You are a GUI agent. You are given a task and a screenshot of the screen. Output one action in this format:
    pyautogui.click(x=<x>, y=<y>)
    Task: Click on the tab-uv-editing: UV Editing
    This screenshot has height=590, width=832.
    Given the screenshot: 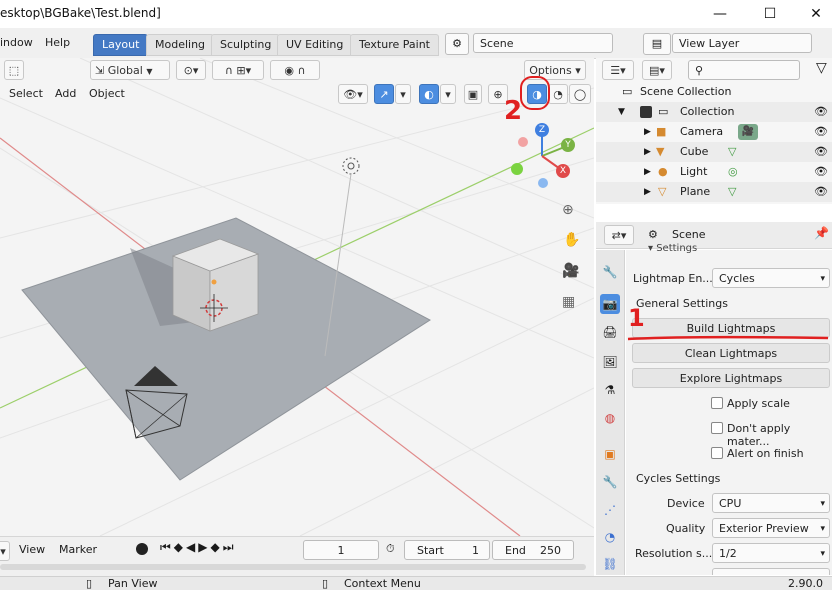 What is the action you would take?
    pyautogui.click(x=315, y=45)
    